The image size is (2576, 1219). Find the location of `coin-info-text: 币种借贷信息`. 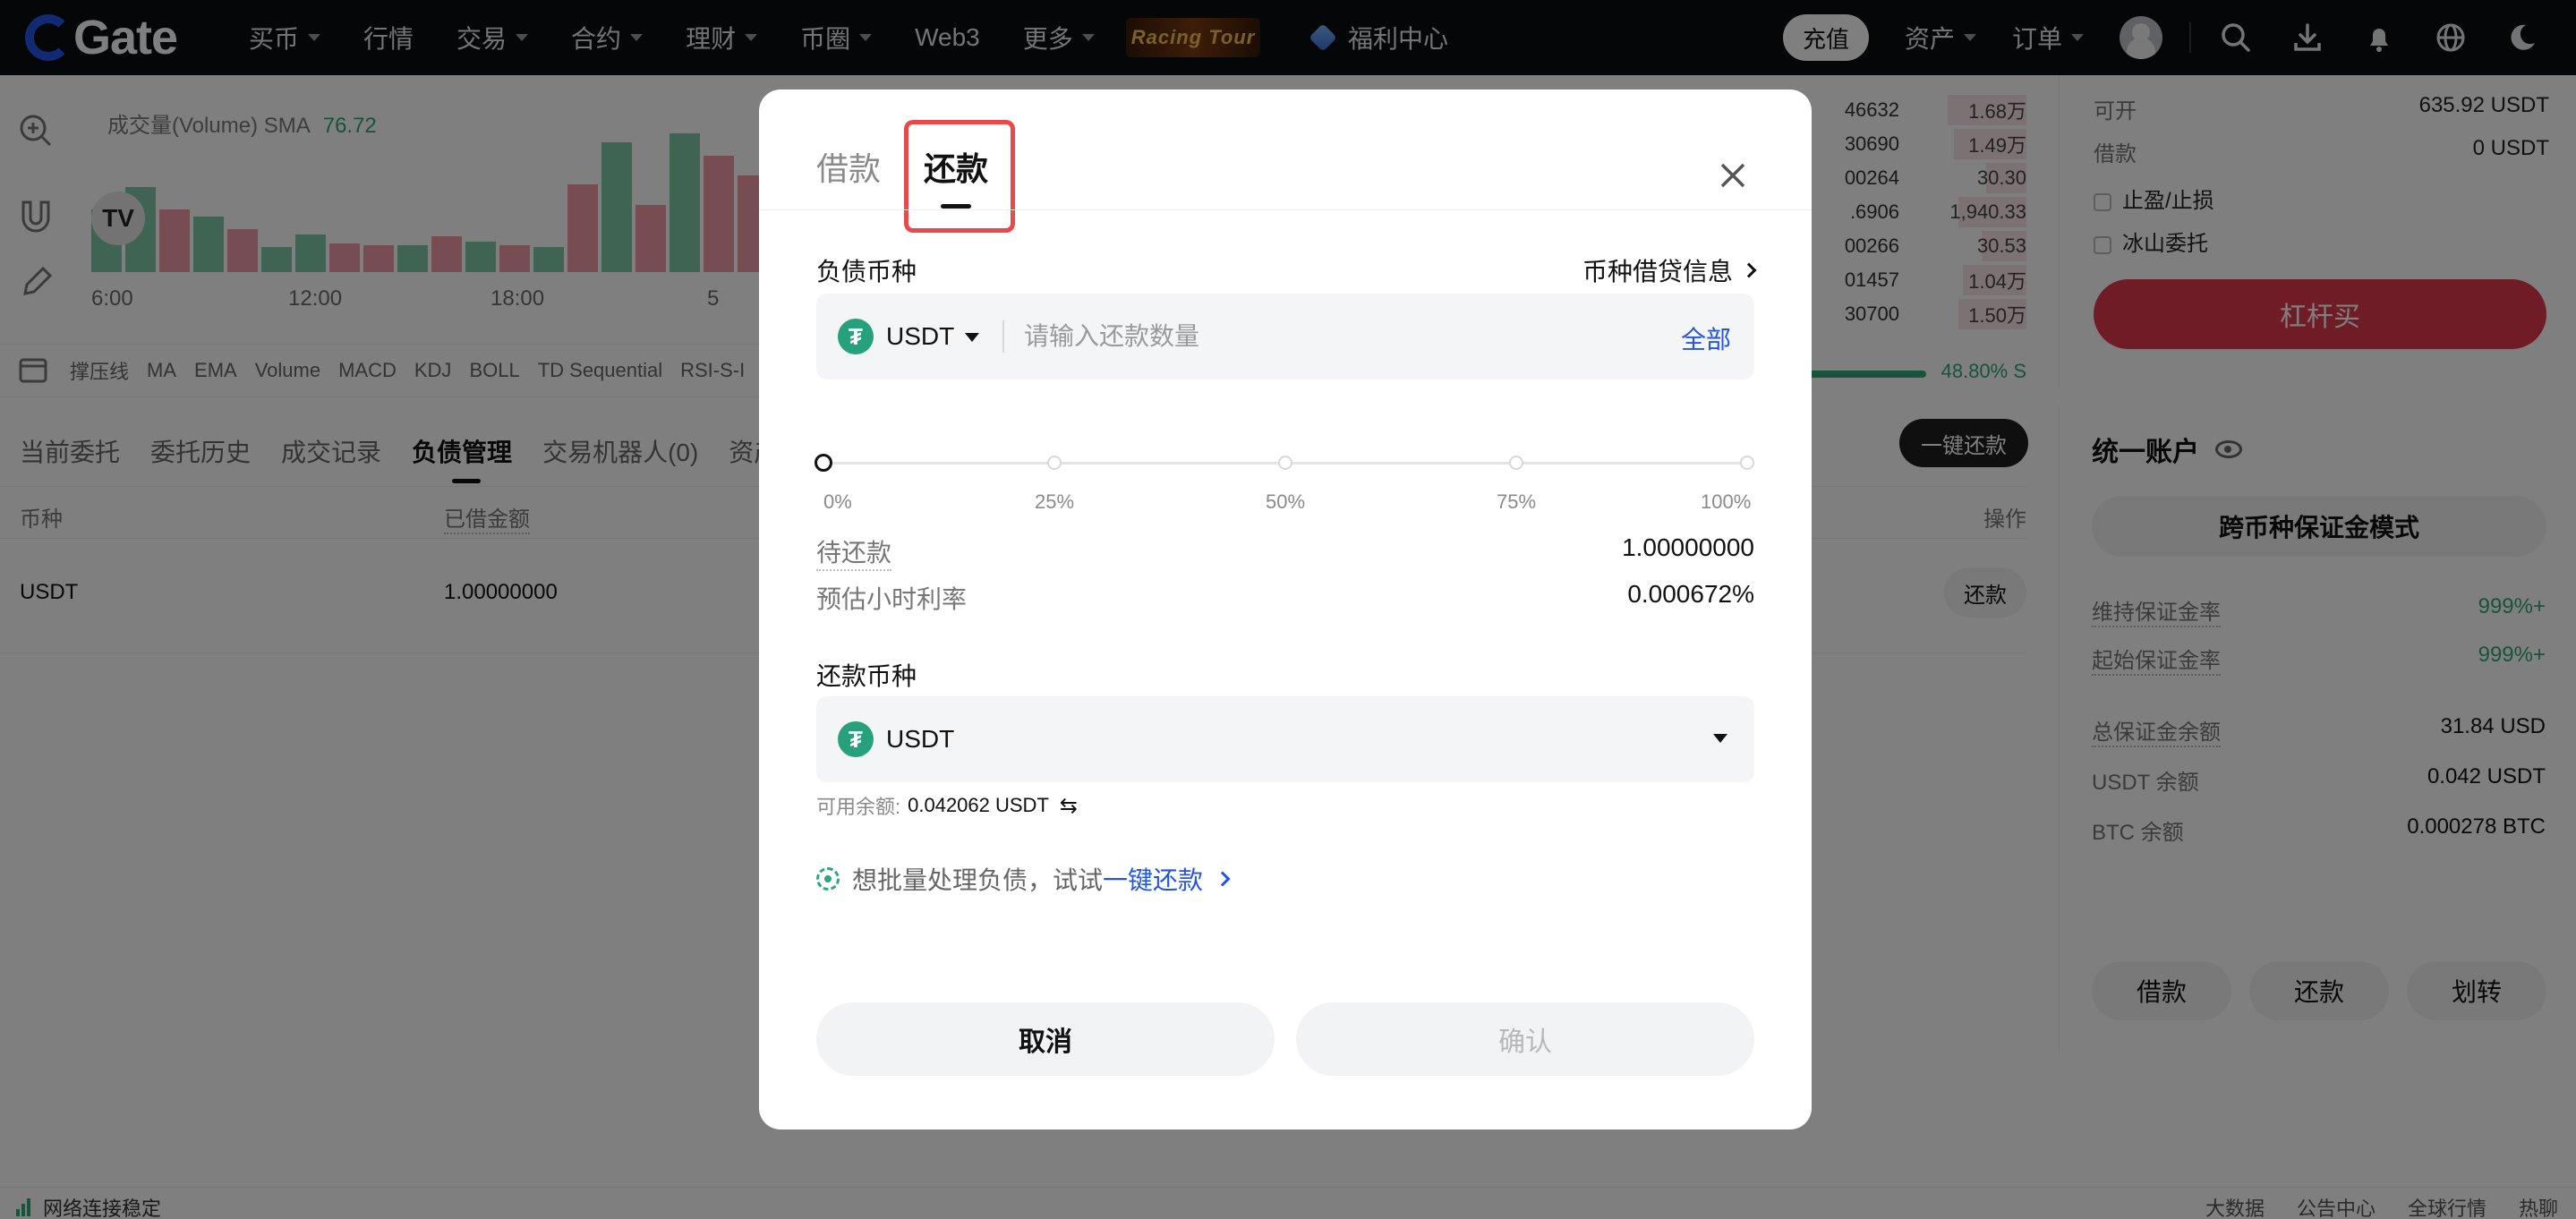

coin-info-text: 币种借贷信息 is located at coordinates (1657, 272).